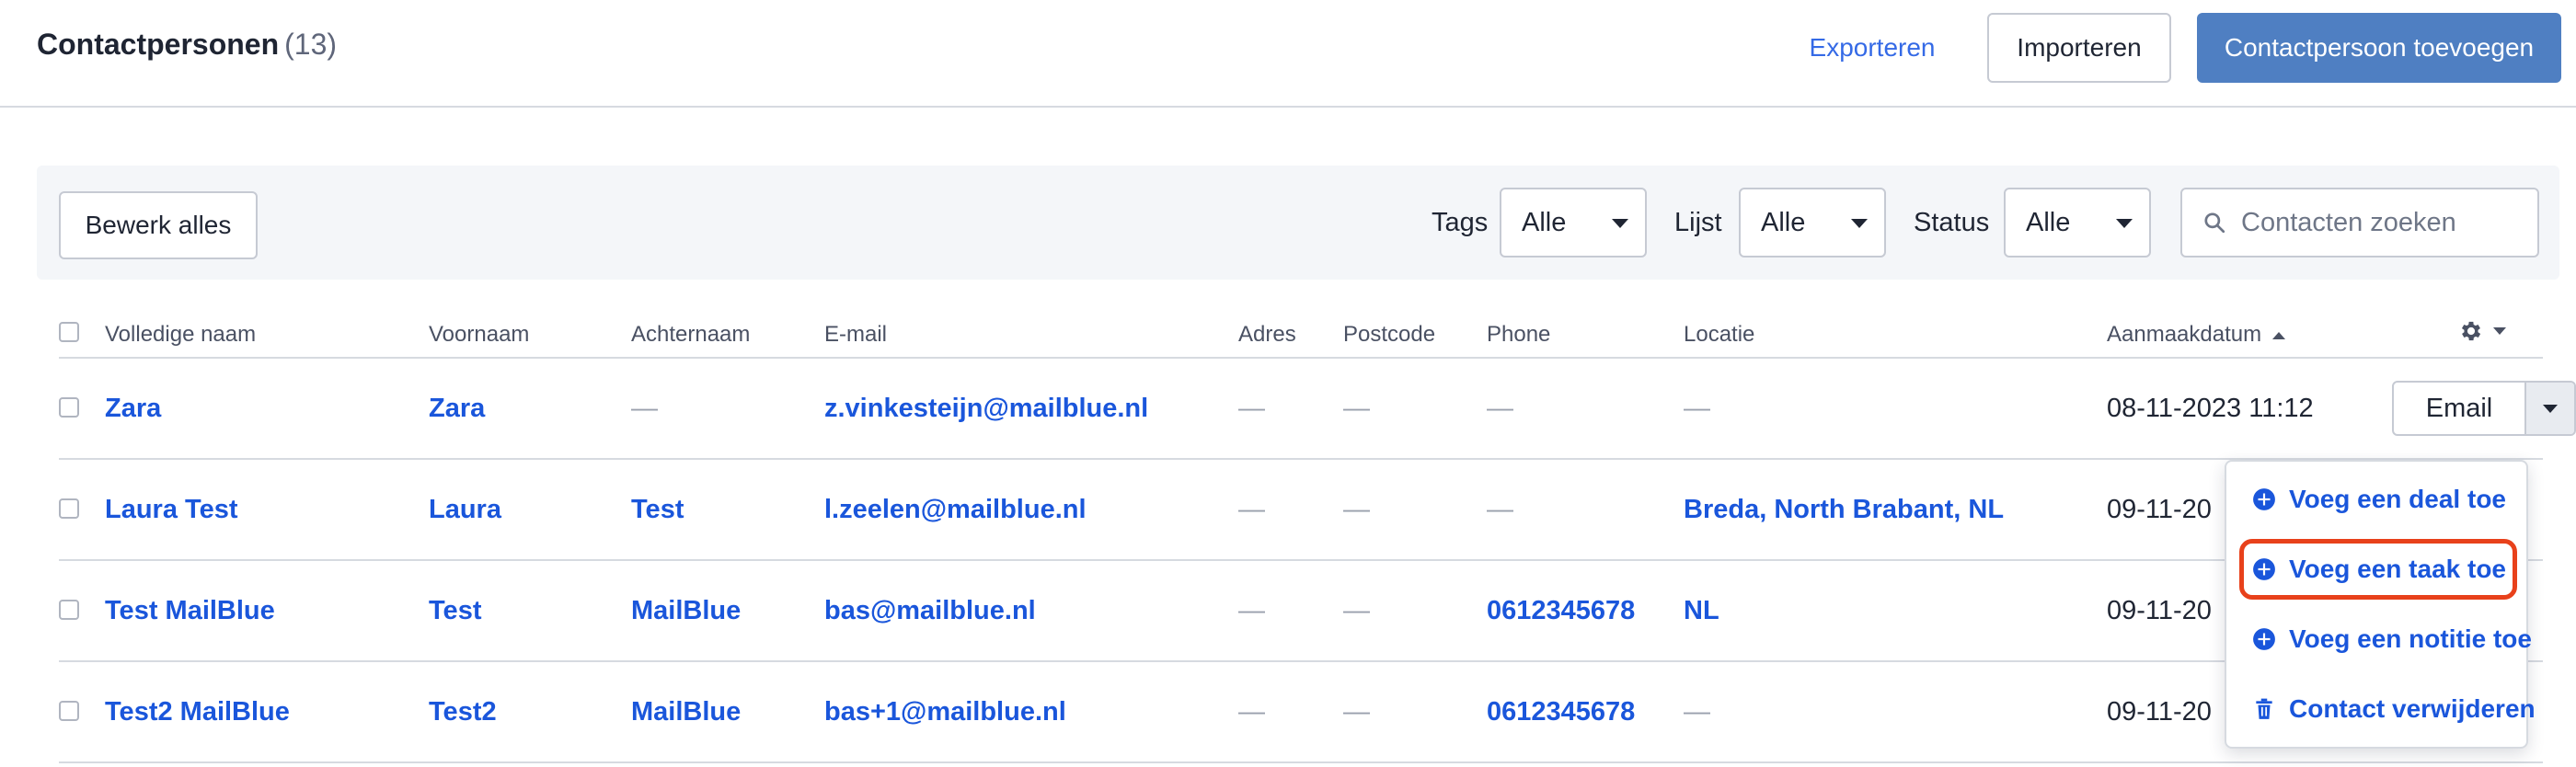 The height and width of the screenshot is (767, 2576). What do you see at coordinates (644, 408) in the screenshot?
I see `contact-last-name: —` at bounding box center [644, 408].